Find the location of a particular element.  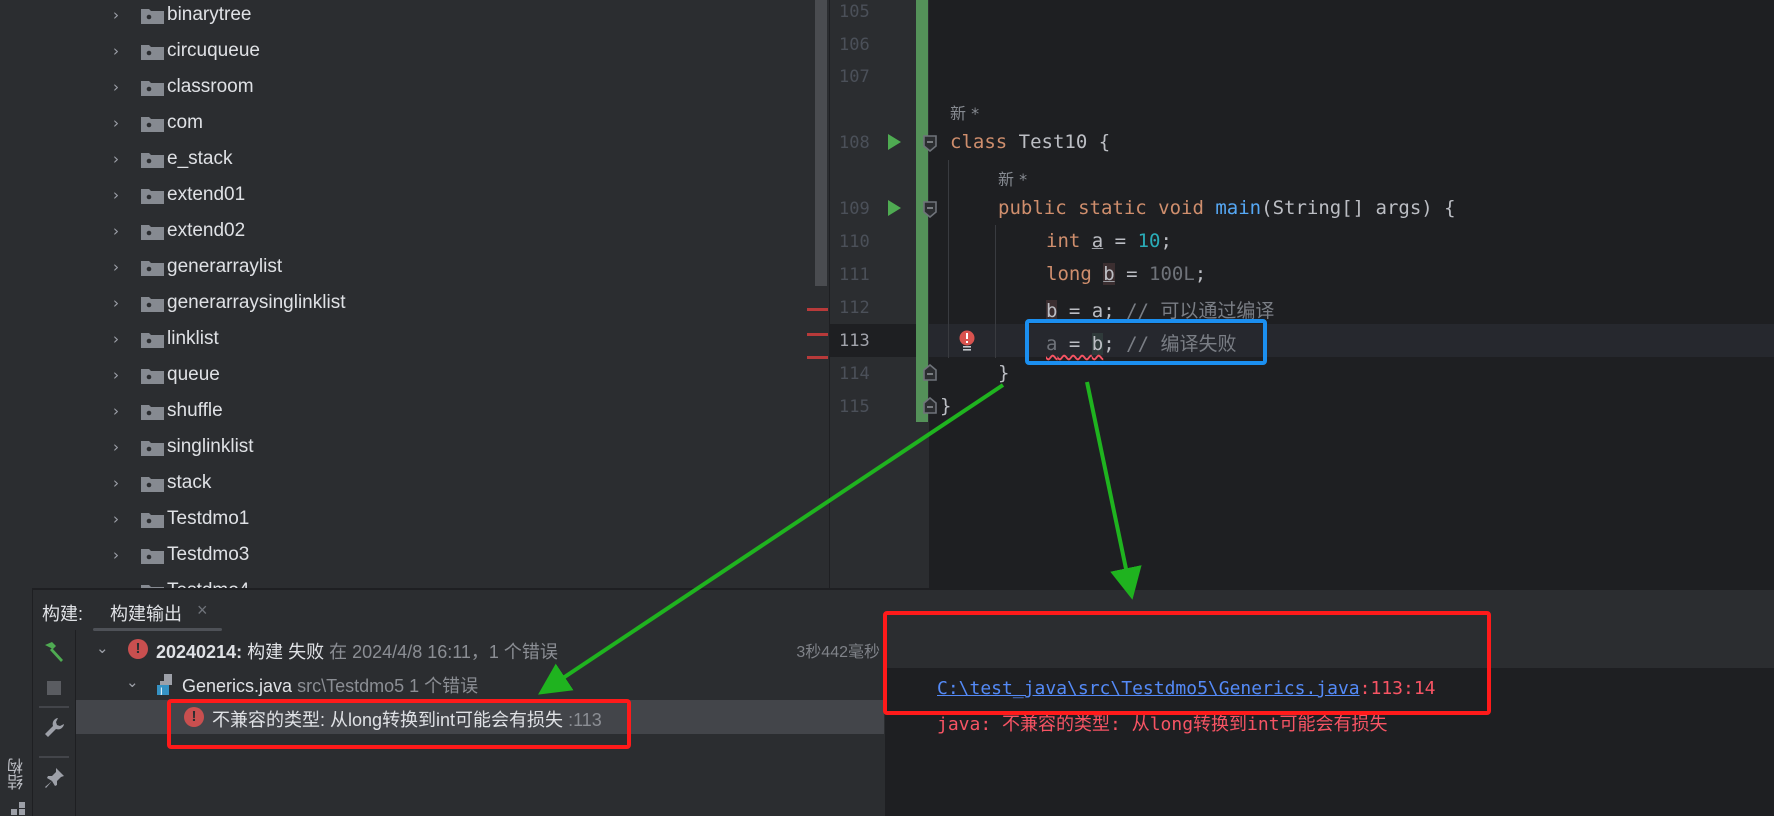

tab-label: 构建输出 is located at coordinates (146, 614).